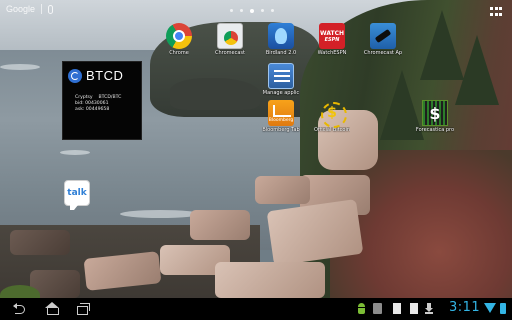 This screenshot has width=512, height=320. I want to click on watchespn-icon: WATCH ESPN, so click(332, 36).